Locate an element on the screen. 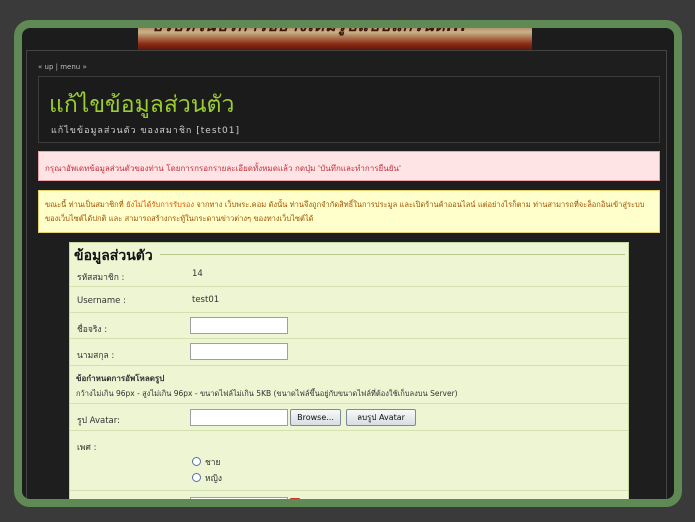  page-title: แก้ไขข้อมูลส่วนตัว is located at coordinates (142, 105).